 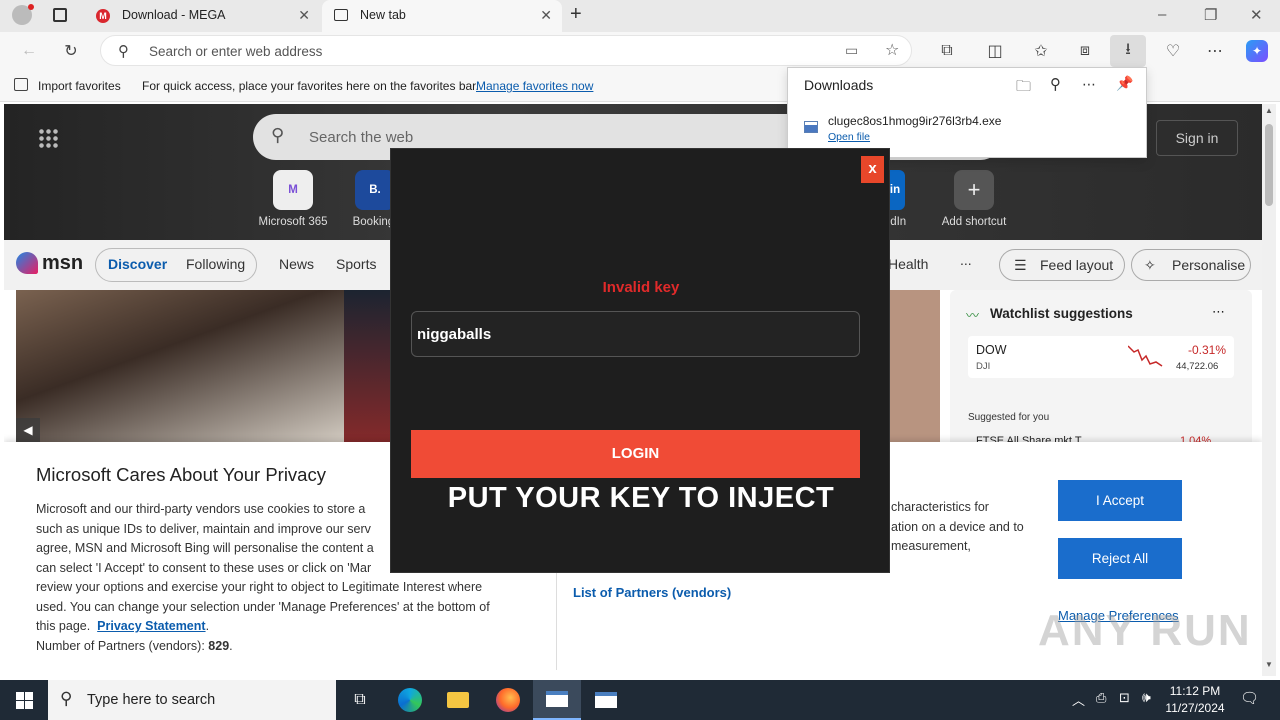 I want to click on taskbar-search: ⚲ Type here to search, so click(x=192, y=700).